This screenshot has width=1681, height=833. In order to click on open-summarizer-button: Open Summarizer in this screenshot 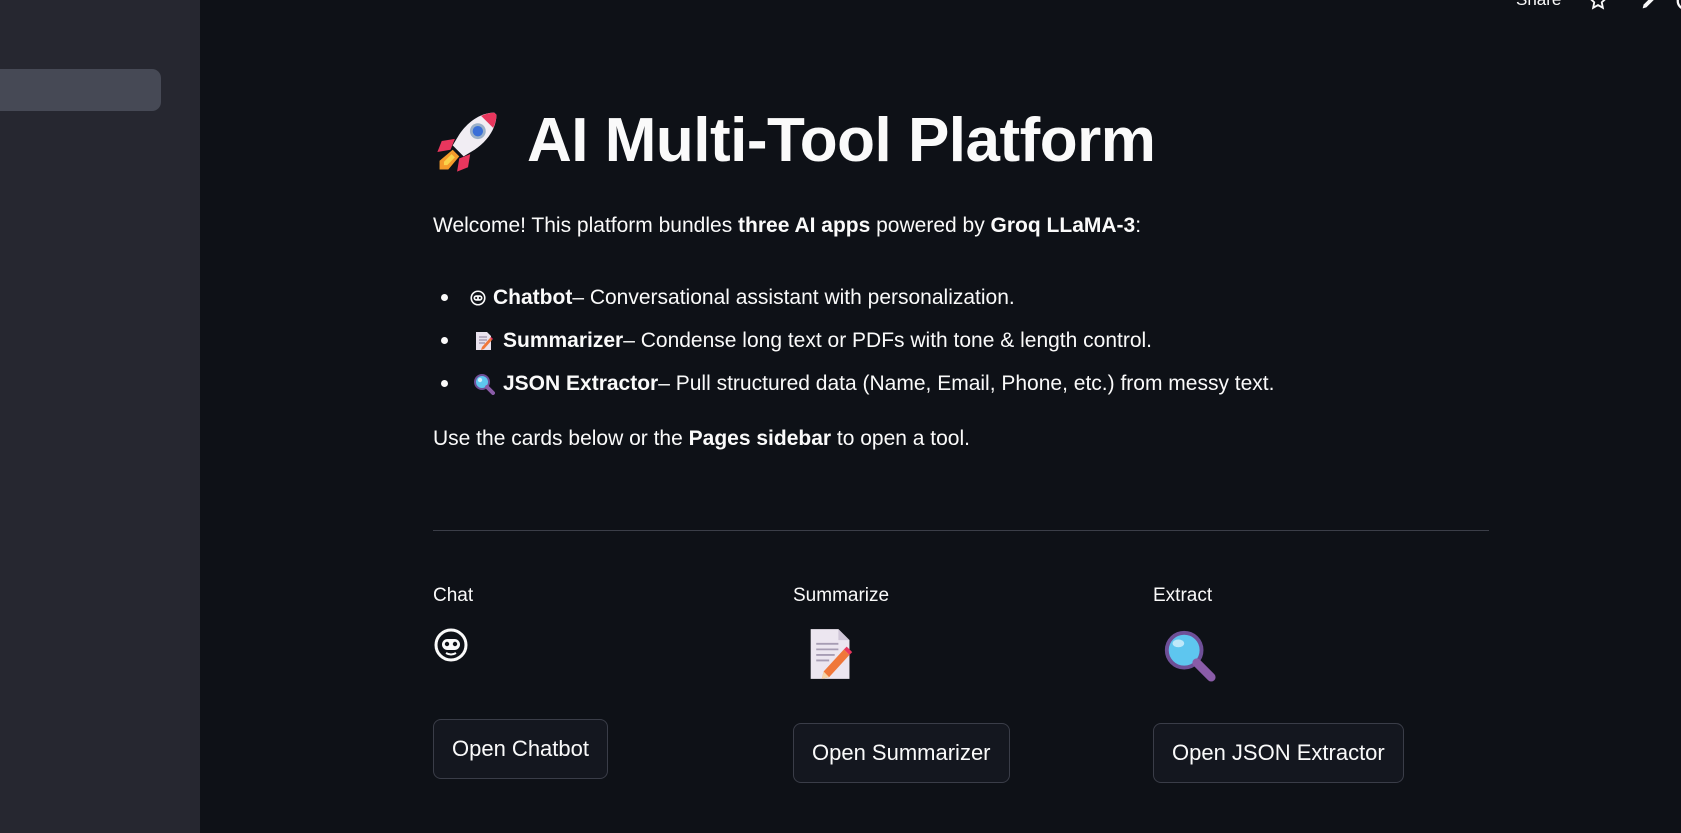, I will do `click(901, 753)`.